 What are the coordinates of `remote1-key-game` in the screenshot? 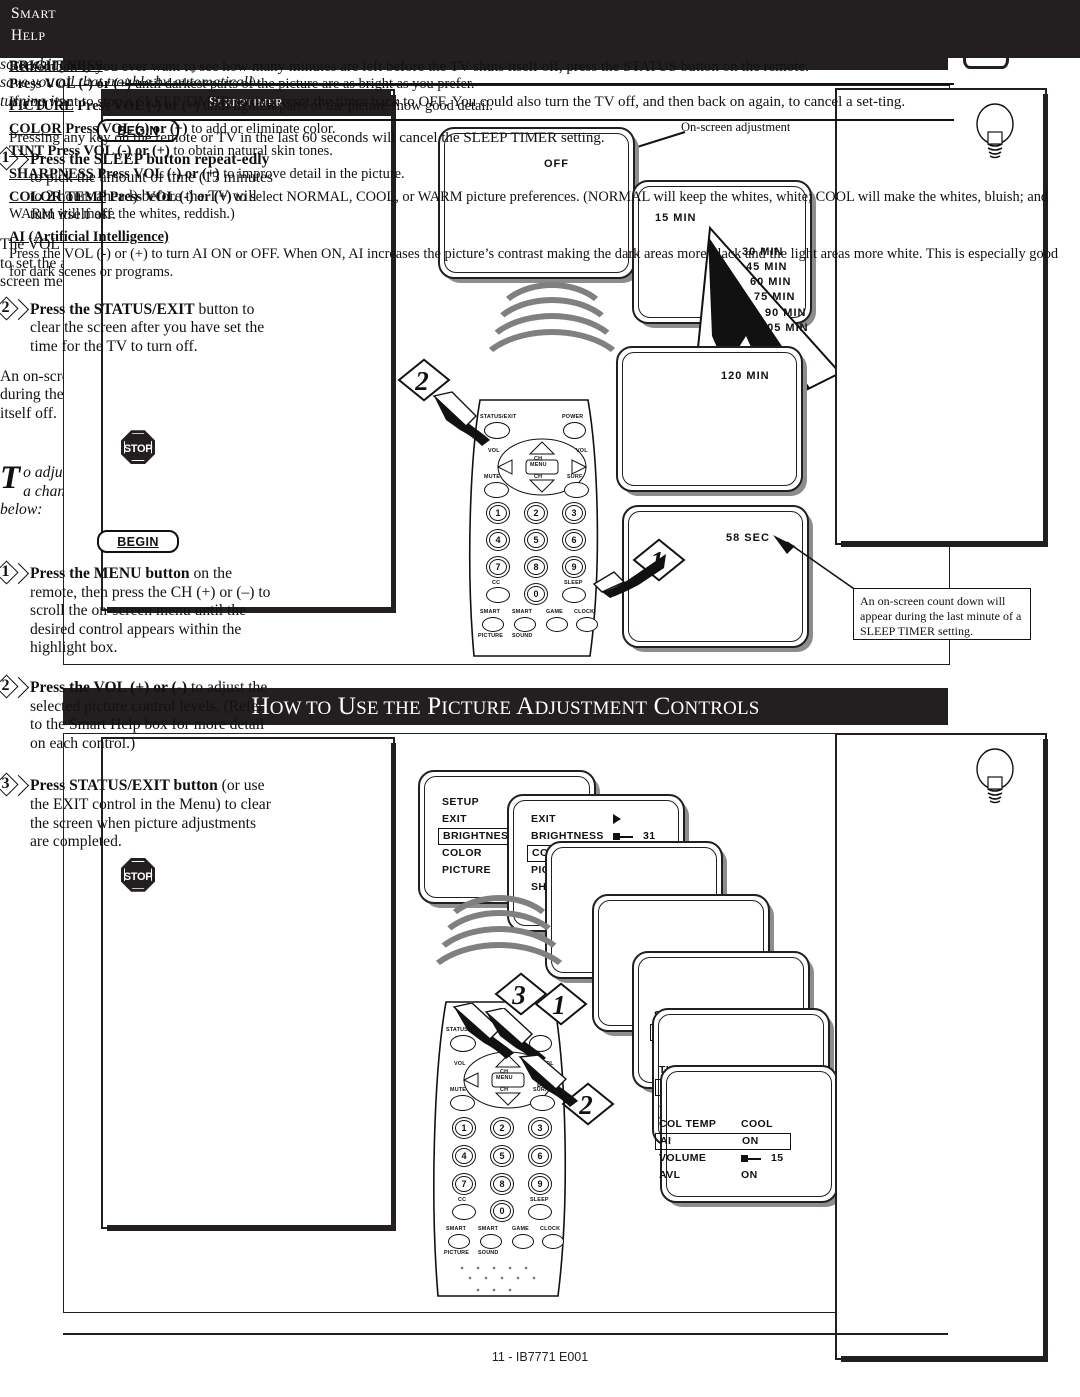 It's located at (557, 624).